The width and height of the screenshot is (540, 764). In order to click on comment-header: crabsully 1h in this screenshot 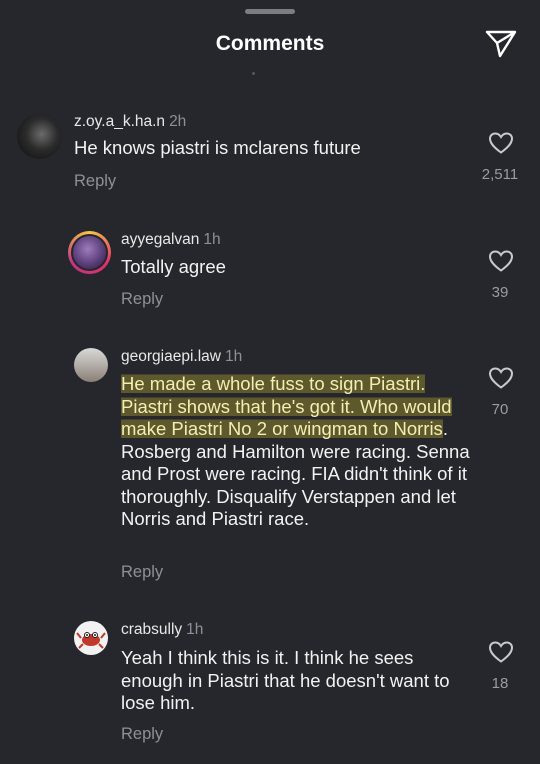, I will do `click(162, 630)`.